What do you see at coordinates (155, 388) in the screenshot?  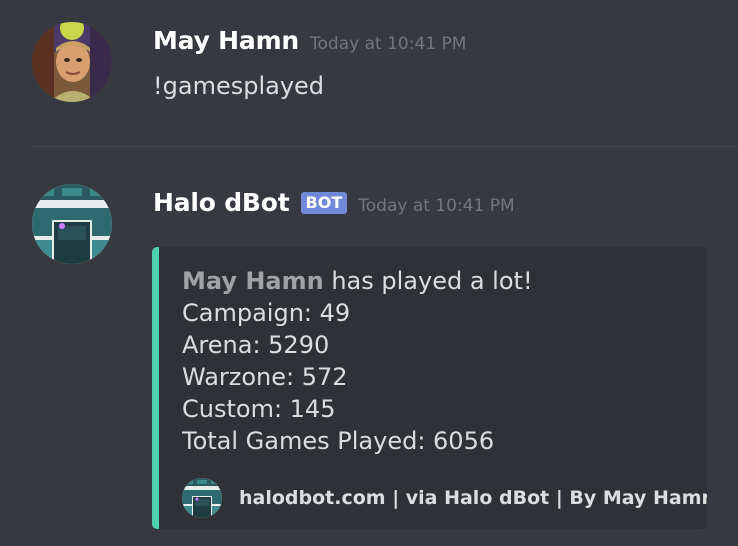 I see `embed-accent-bar` at bounding box center [155, 388].